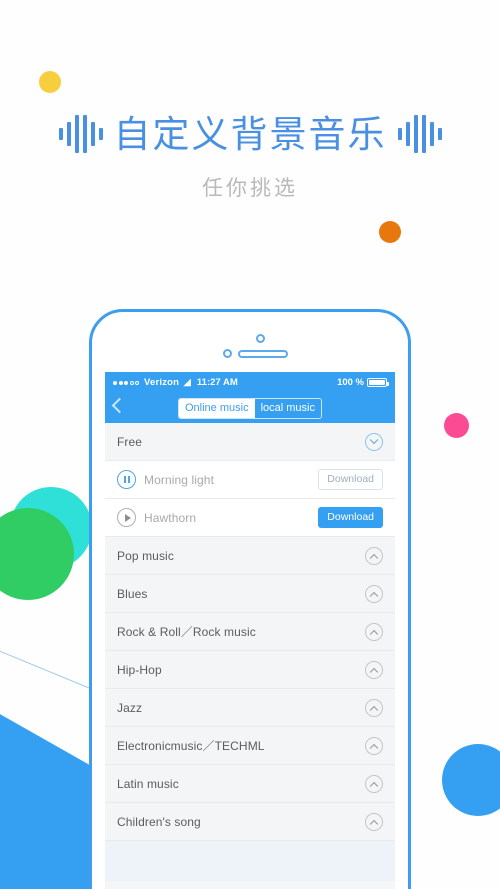 Image resolution: width=500 pixels, height=889 pixels. What do you see at coordinates (250, 670) in the screenshot?
I see `category-row-hip-hop: Hip-Hop` at bounding box center [250, 670].